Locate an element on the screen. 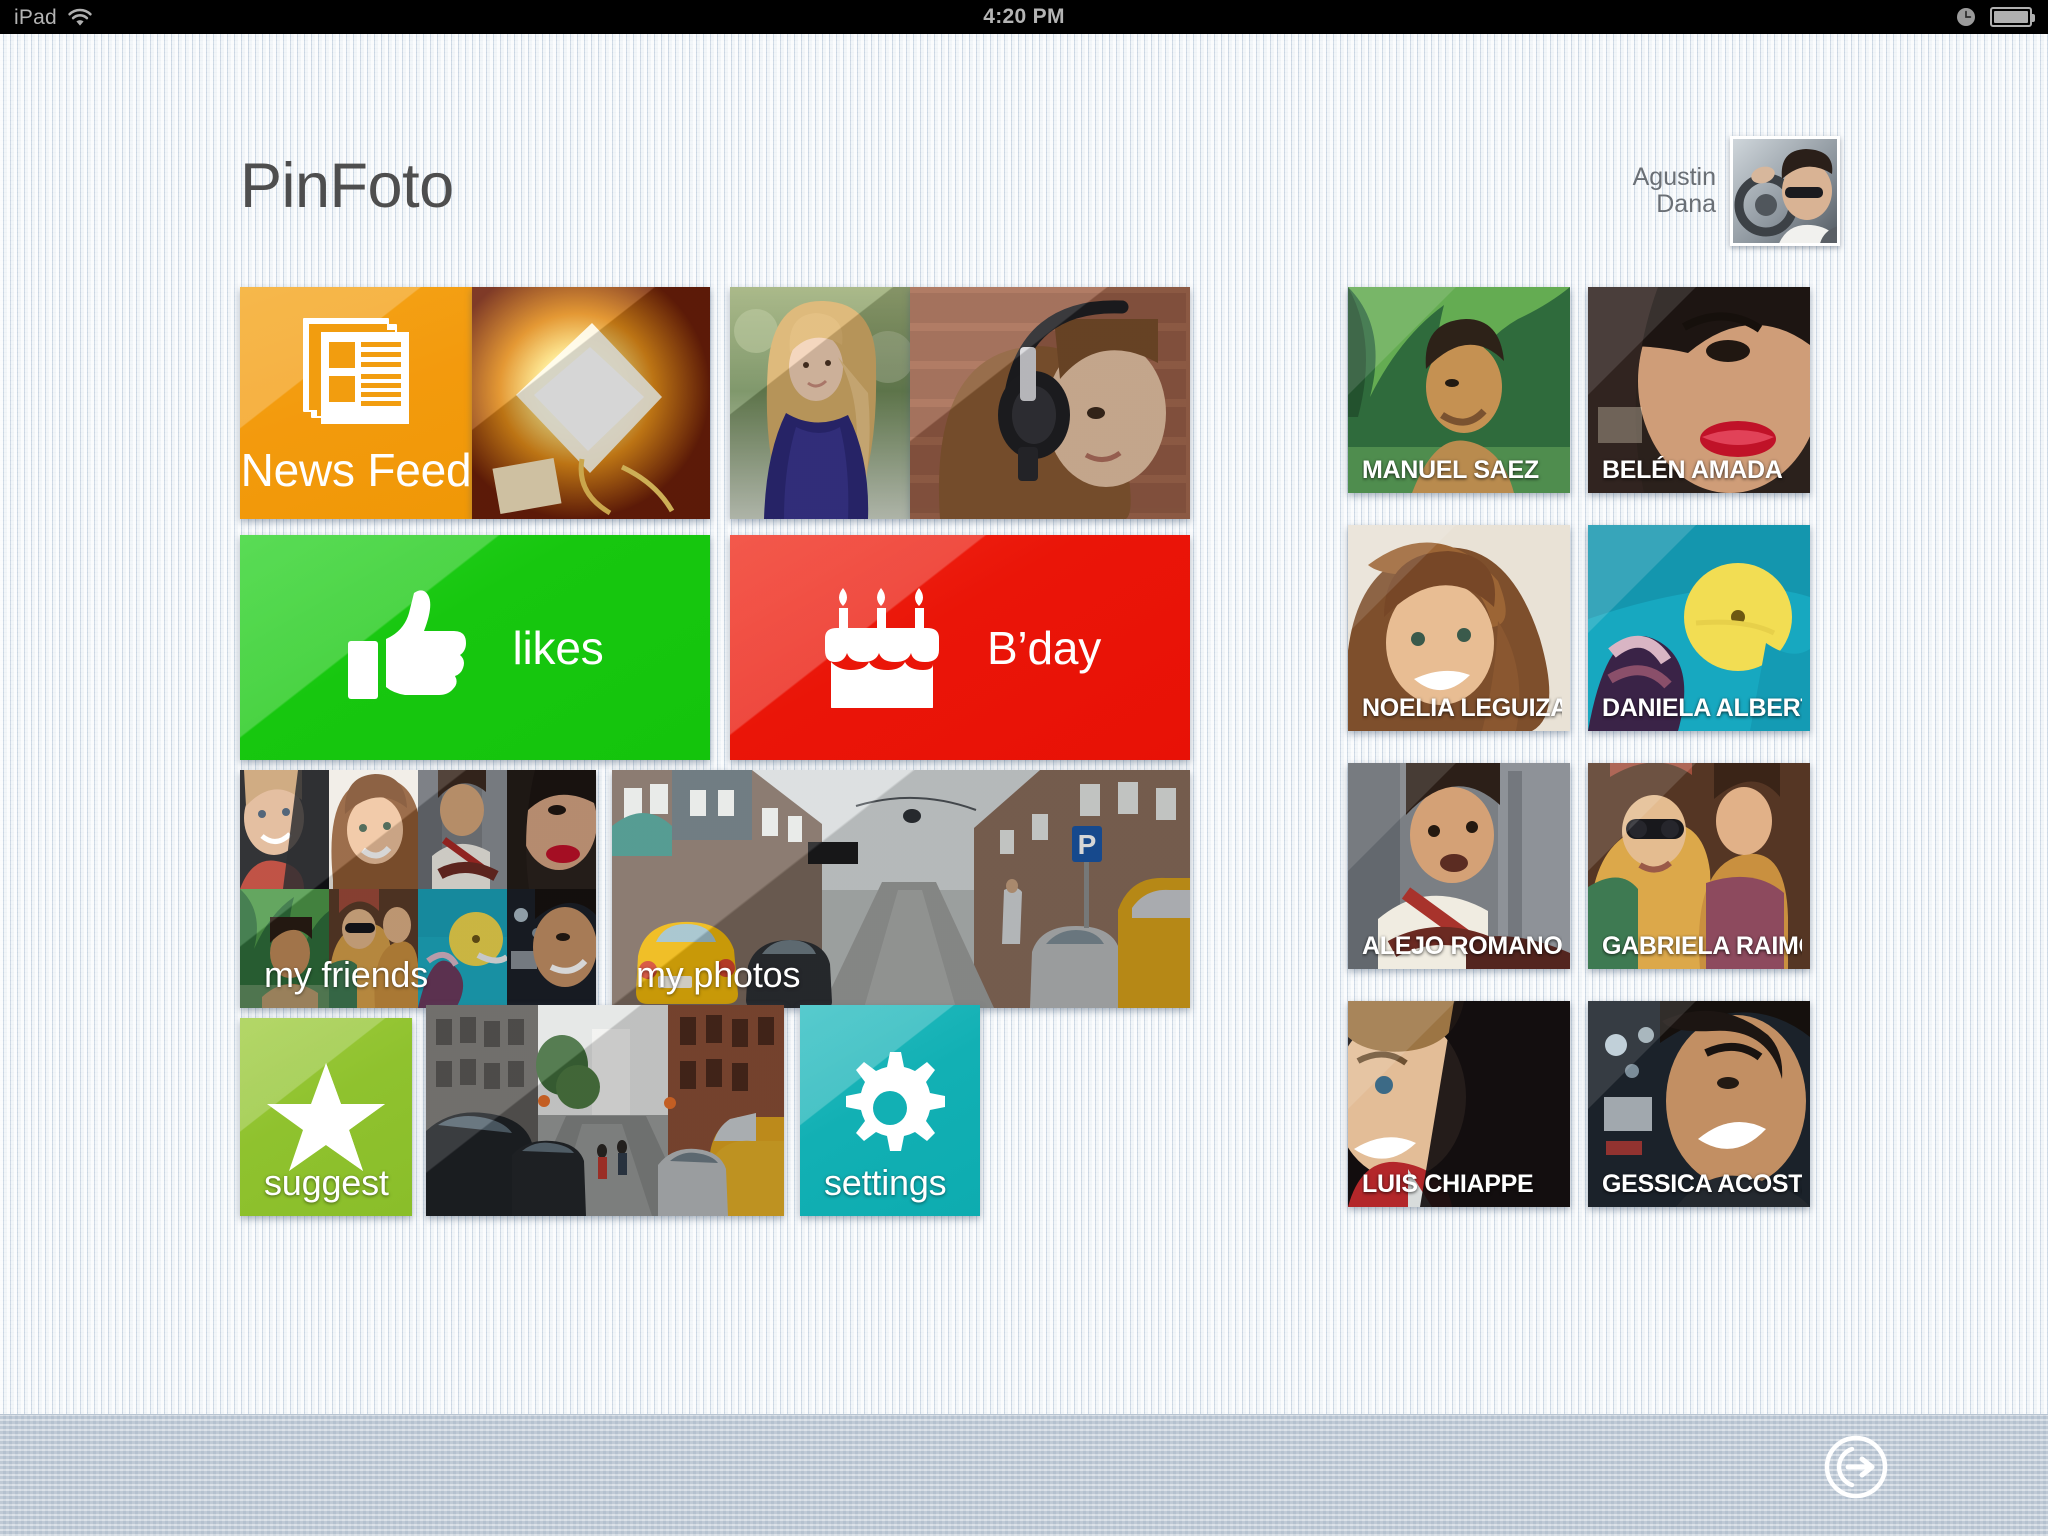  tile-suggest: suggest is located at coordinates (326, 1117).